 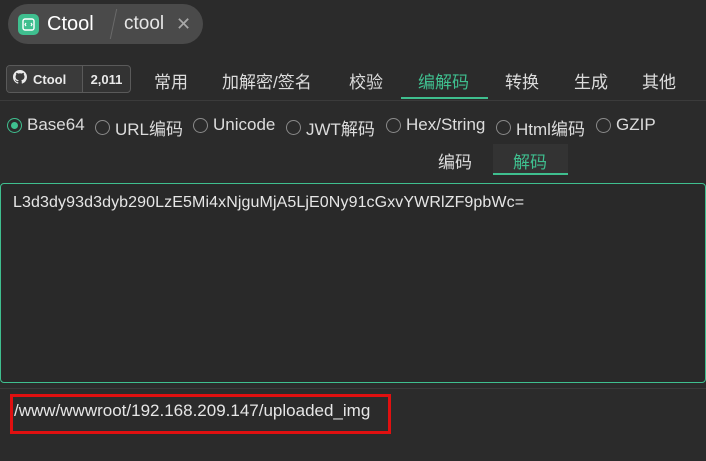 I want to click on github-star-count: 2,011, so click(x=106, y=79).